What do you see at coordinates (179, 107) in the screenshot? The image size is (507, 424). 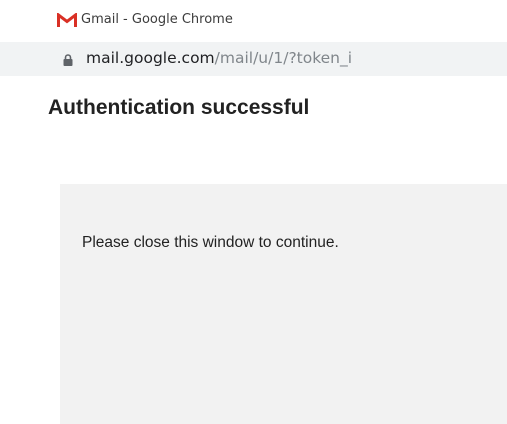 I see `page-heading: Authentication successful` at bounding box center [179, 107].